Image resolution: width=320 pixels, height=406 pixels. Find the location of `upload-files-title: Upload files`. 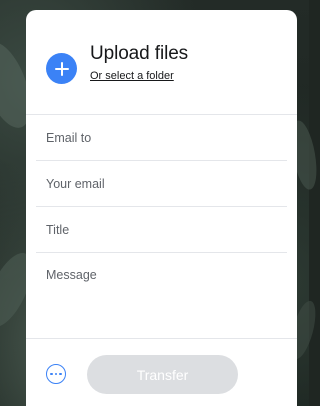

upload-files-title: Upload files is located at coordinates (139, 54).